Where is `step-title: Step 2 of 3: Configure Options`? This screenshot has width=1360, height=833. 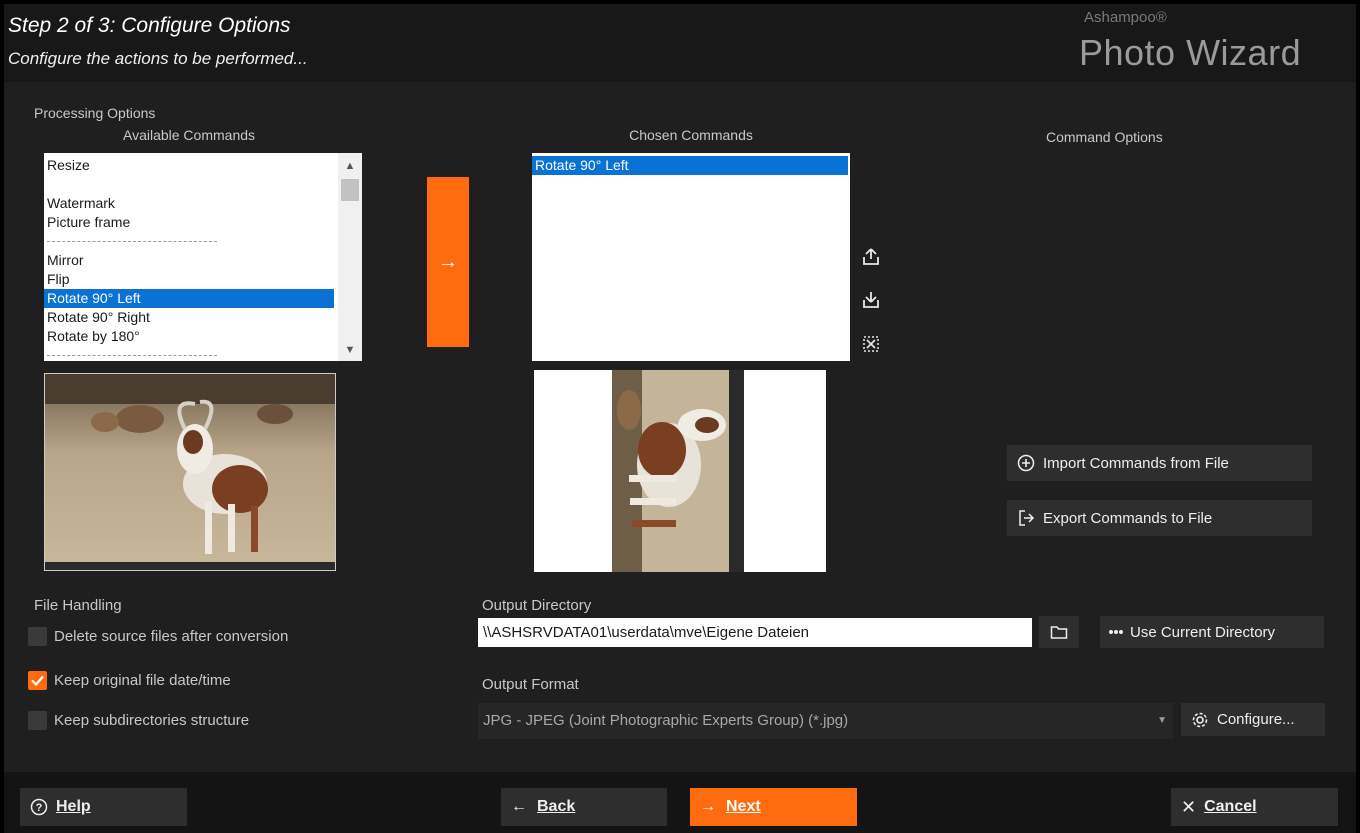
step-title: Step 2 of 3: Configure Options is located at coordinates (149, 25).